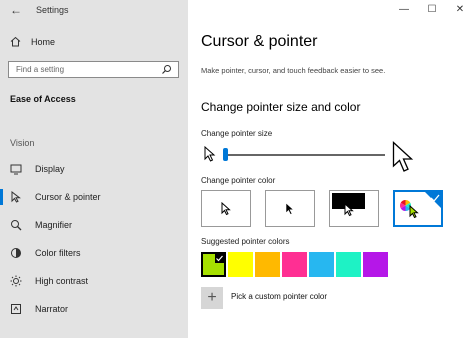 The image size is (474, 338). Describe the element at coordinates (414, 212) in the screenshot. I see `custom-pointer-icon` at that location.